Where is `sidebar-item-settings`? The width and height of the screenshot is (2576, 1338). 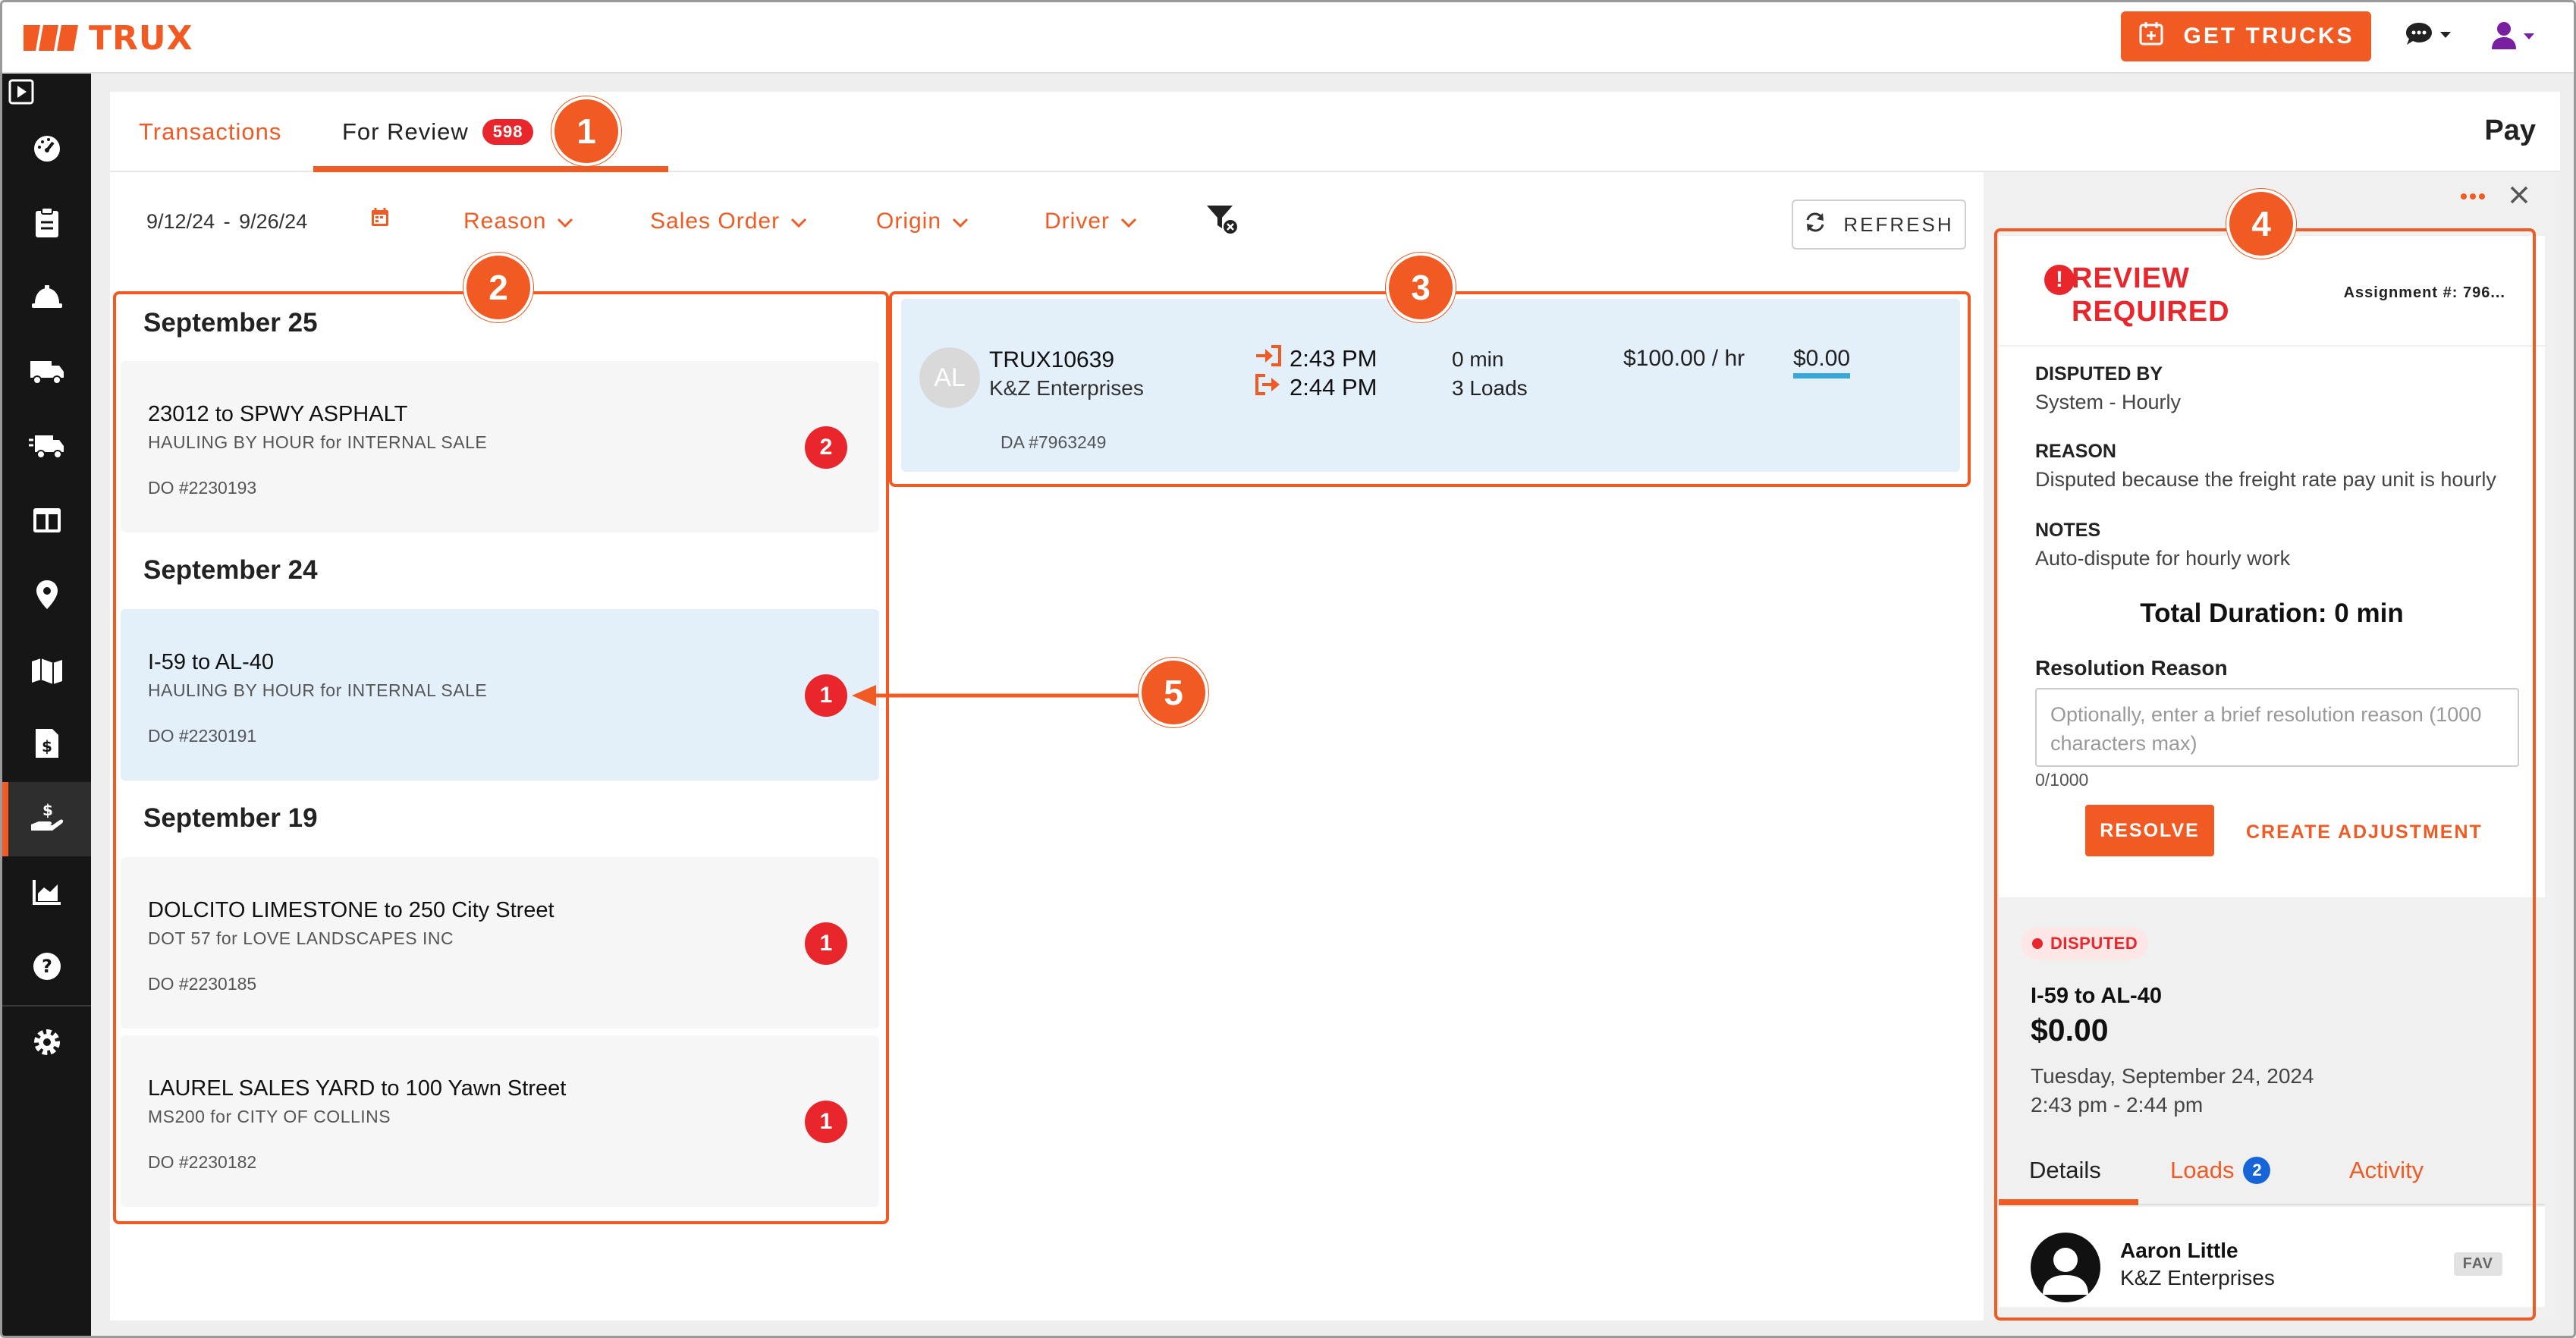 sidebar-item-settings is located at coordinates (46, 1044).